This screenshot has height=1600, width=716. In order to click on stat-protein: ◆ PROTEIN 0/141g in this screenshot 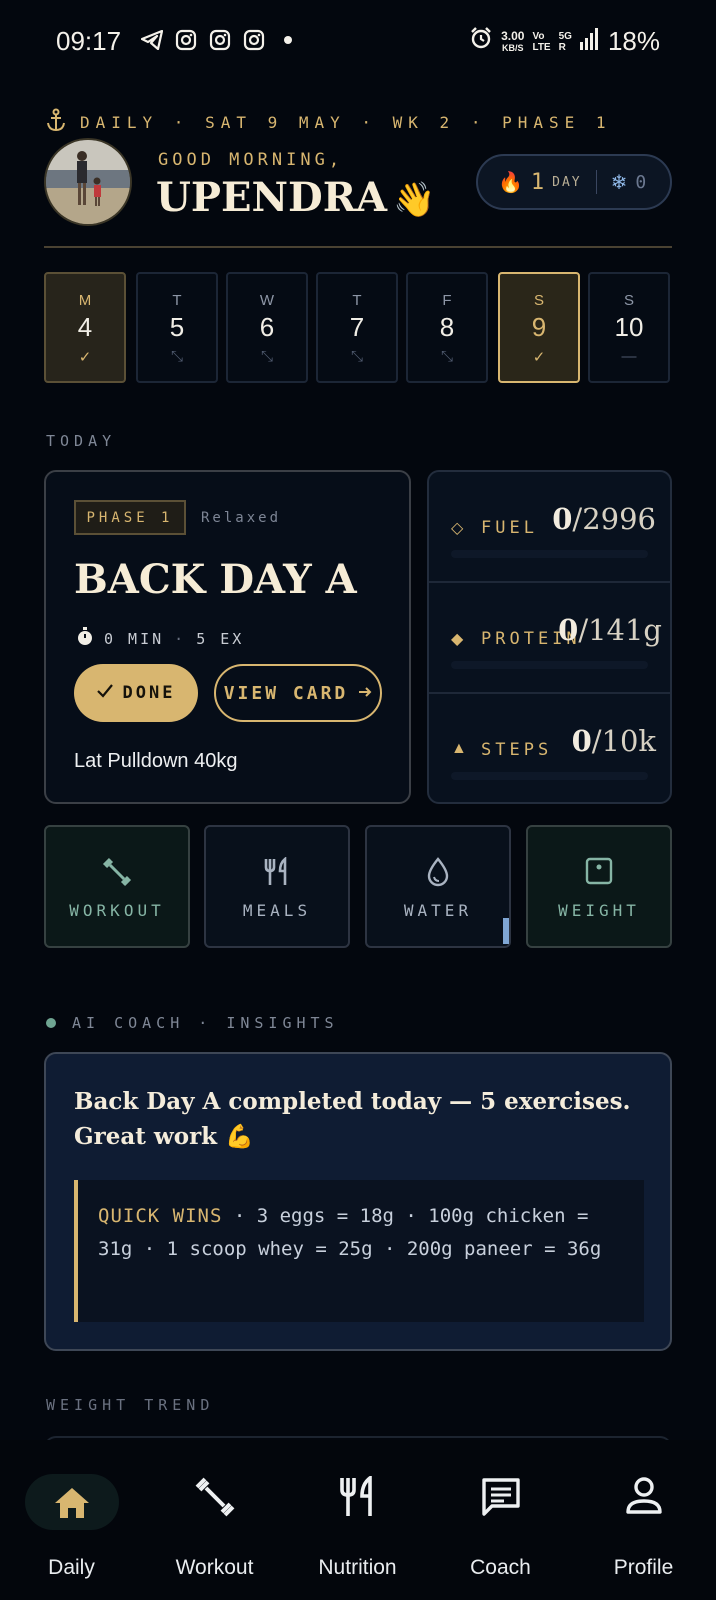, I will do `click(549, 638)`.